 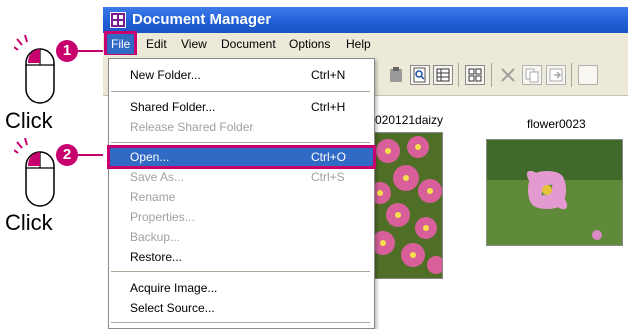 What do you see at coordinates (29, 222) in the screenshot?
I see `step-2-click-label: Click` at bounding box center [29, 222].